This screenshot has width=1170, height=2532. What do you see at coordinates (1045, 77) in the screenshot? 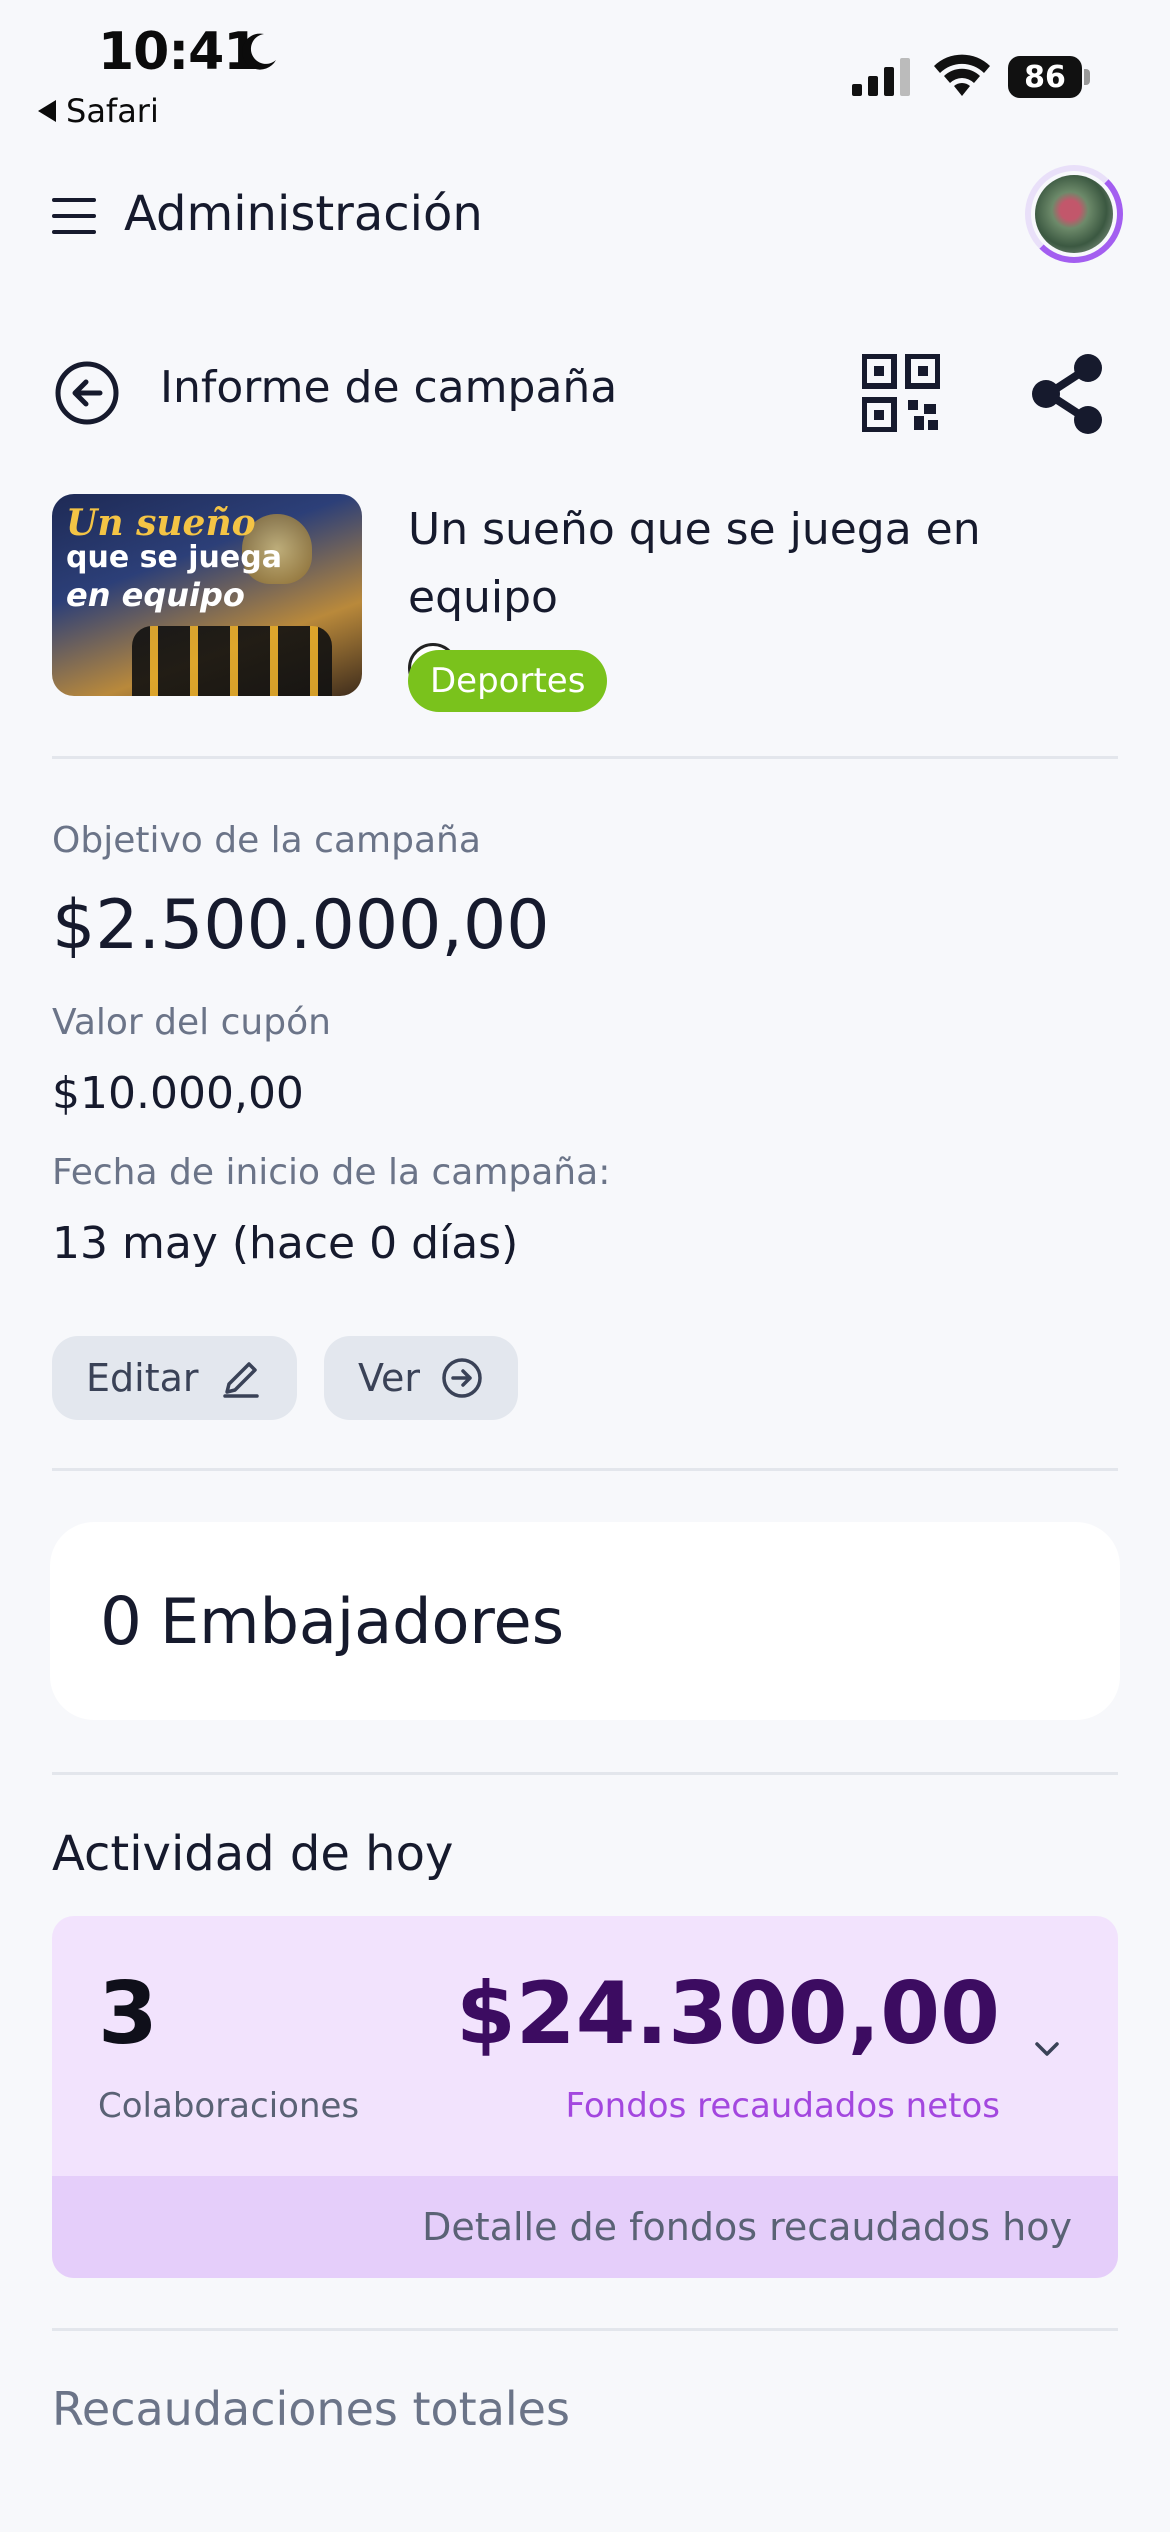
I see `battery-level: 86` at bounding box center [1045, 77].